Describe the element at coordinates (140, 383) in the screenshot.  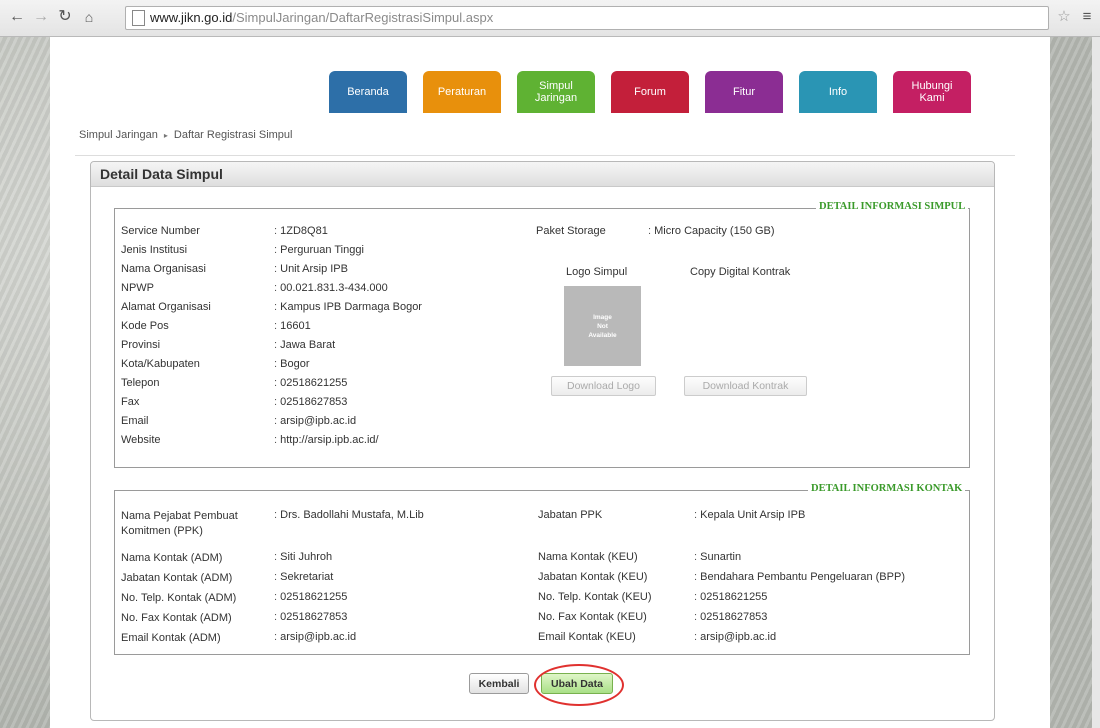
I see `simpul-field-label: Telepon` at that location.